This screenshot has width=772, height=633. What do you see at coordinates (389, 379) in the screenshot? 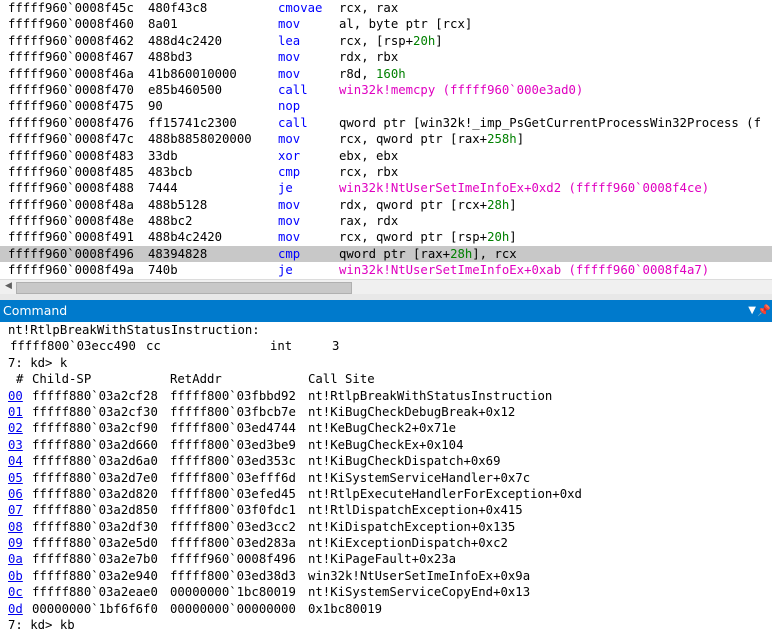
I see `stack-header: # Child-SP RetAddr Call Site` at bounding box center [389, 379].